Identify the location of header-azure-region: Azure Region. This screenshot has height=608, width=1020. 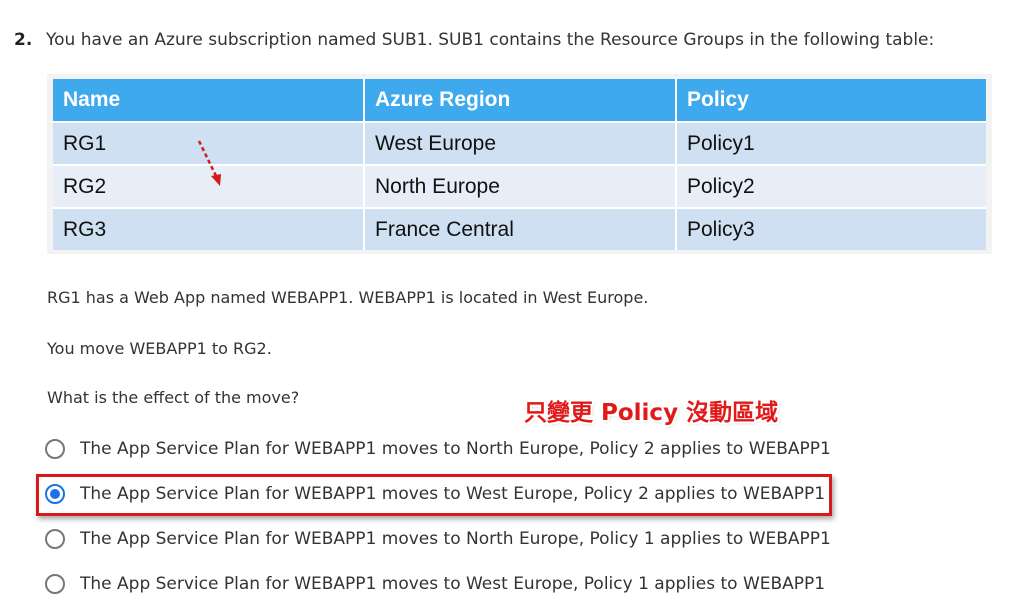
(520, 100).